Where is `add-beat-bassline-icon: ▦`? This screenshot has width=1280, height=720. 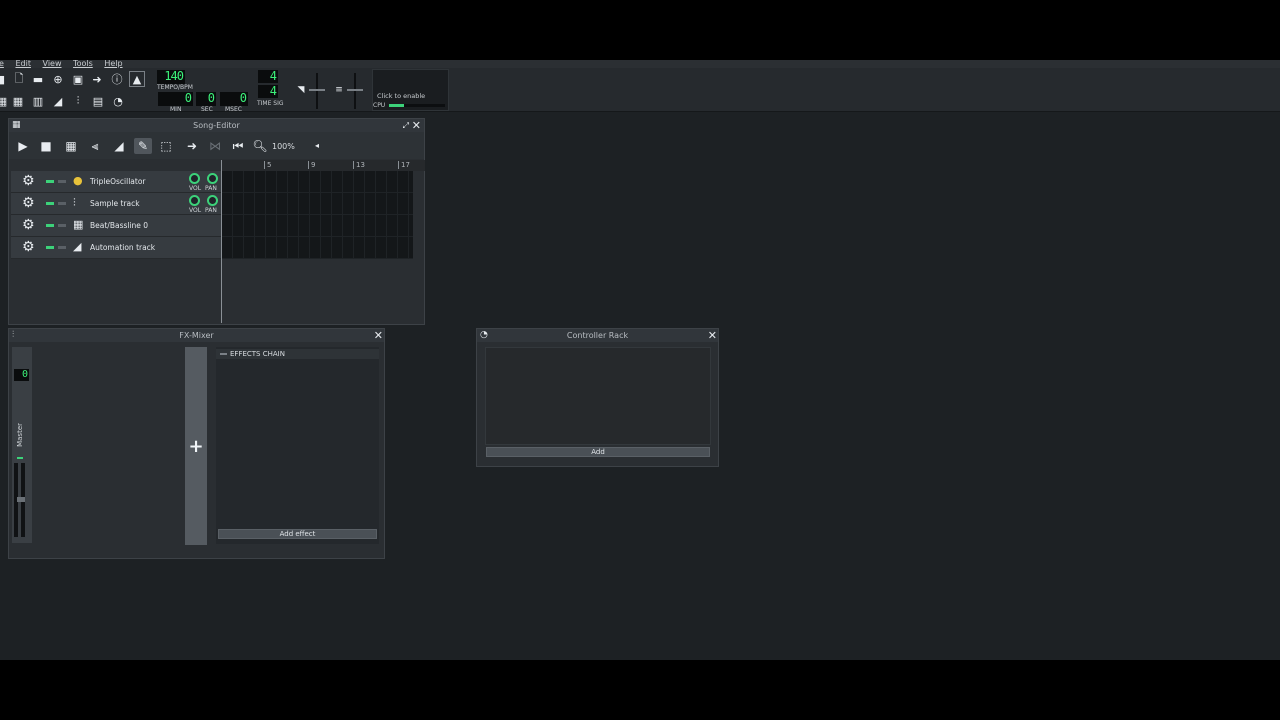 add-beat-bassline-icon: ▦ is located at coordinates (71, 146).